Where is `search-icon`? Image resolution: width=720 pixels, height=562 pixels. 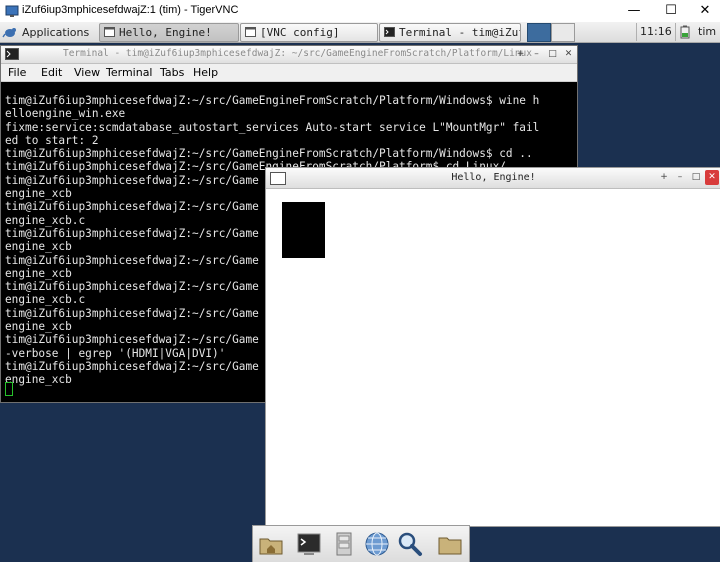
search-icon is located at coordinates (410, 544).